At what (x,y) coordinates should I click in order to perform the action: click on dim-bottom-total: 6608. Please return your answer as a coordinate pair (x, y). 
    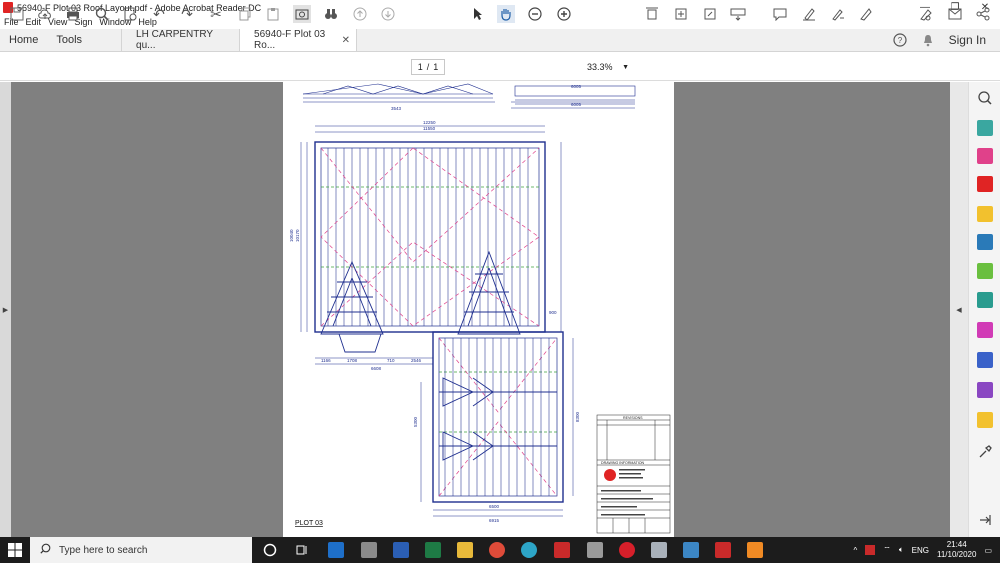
    Looking at the image, I should click on (376, 368).